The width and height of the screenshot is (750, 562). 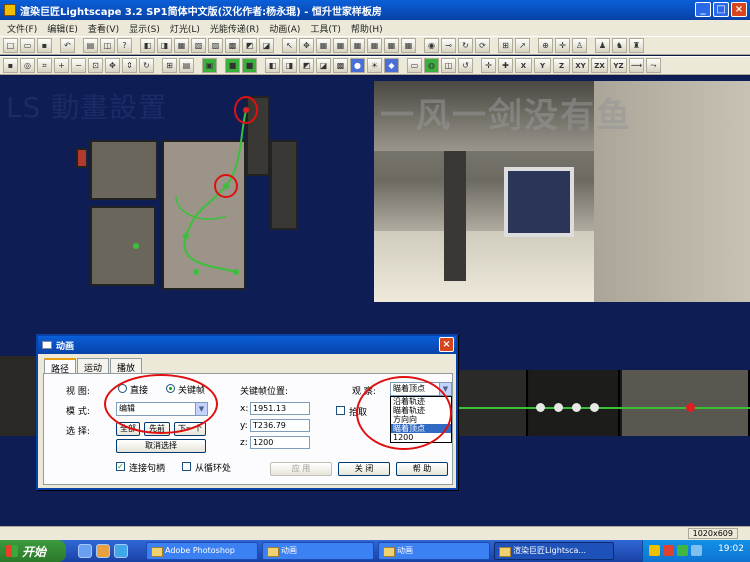 I want to click on solid-icon: ▪, so click(x=10, y=65).